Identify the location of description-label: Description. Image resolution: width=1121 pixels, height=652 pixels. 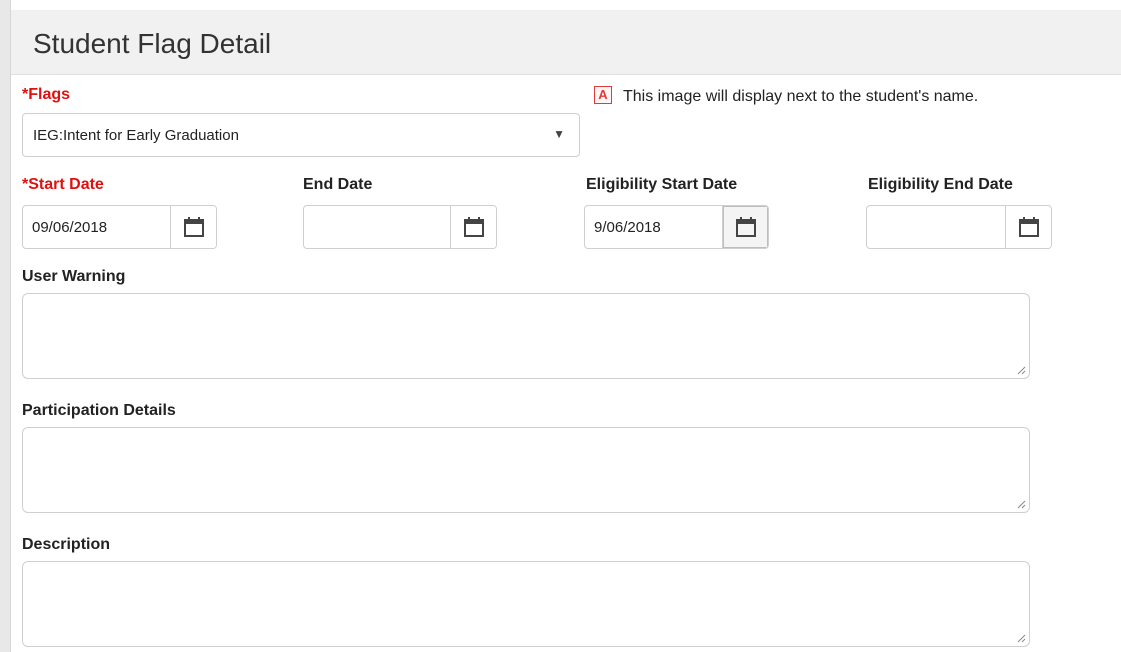
(66, 544).